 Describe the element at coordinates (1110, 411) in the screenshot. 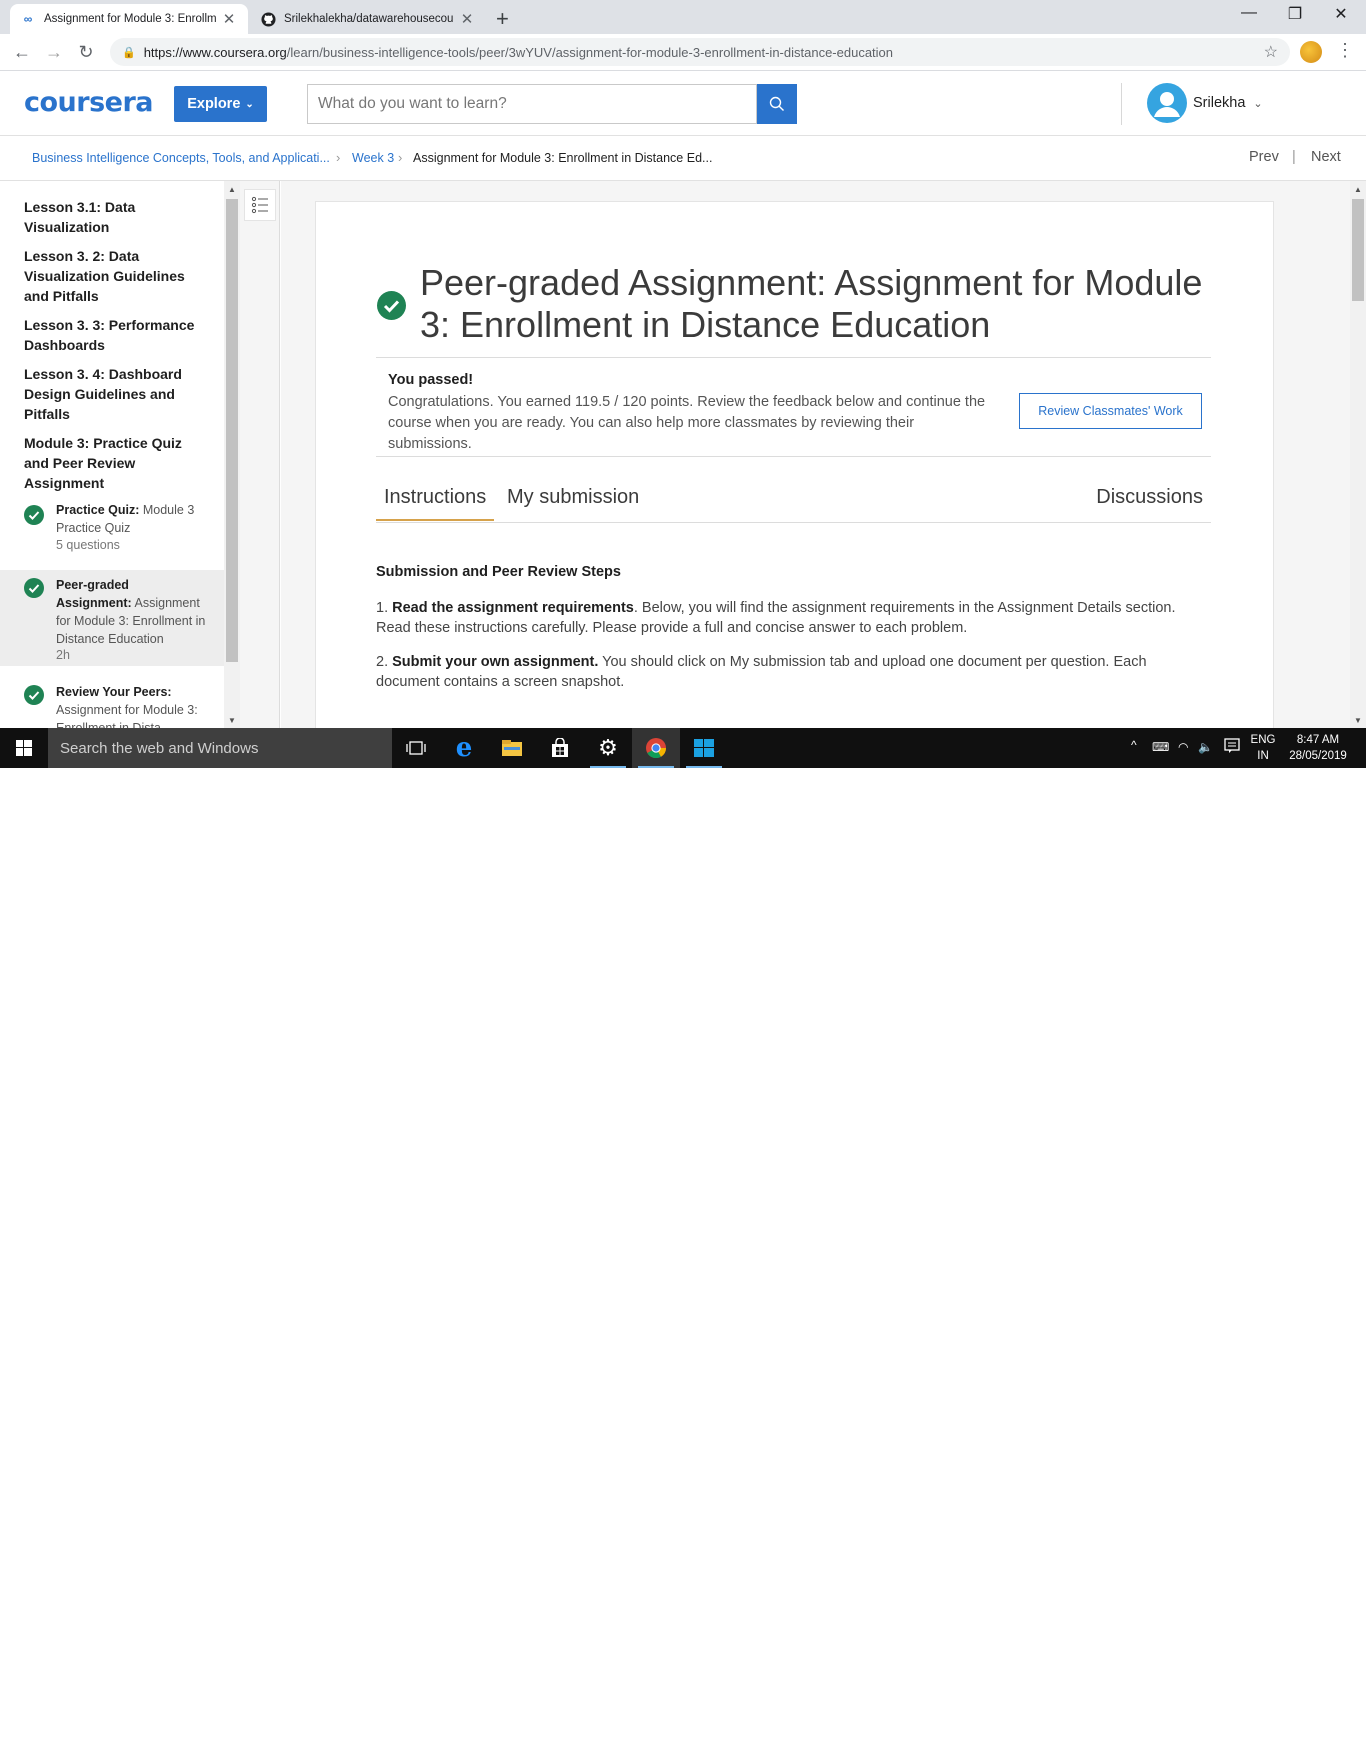

I see `review-classmates-button: Review Classmates' Work` at that location.